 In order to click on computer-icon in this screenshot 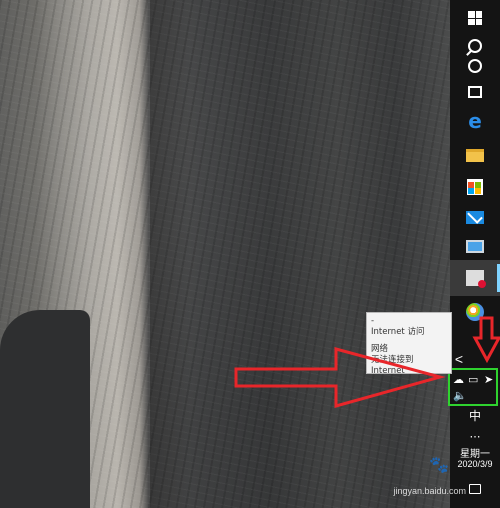, I will do `click(475, 246)`.